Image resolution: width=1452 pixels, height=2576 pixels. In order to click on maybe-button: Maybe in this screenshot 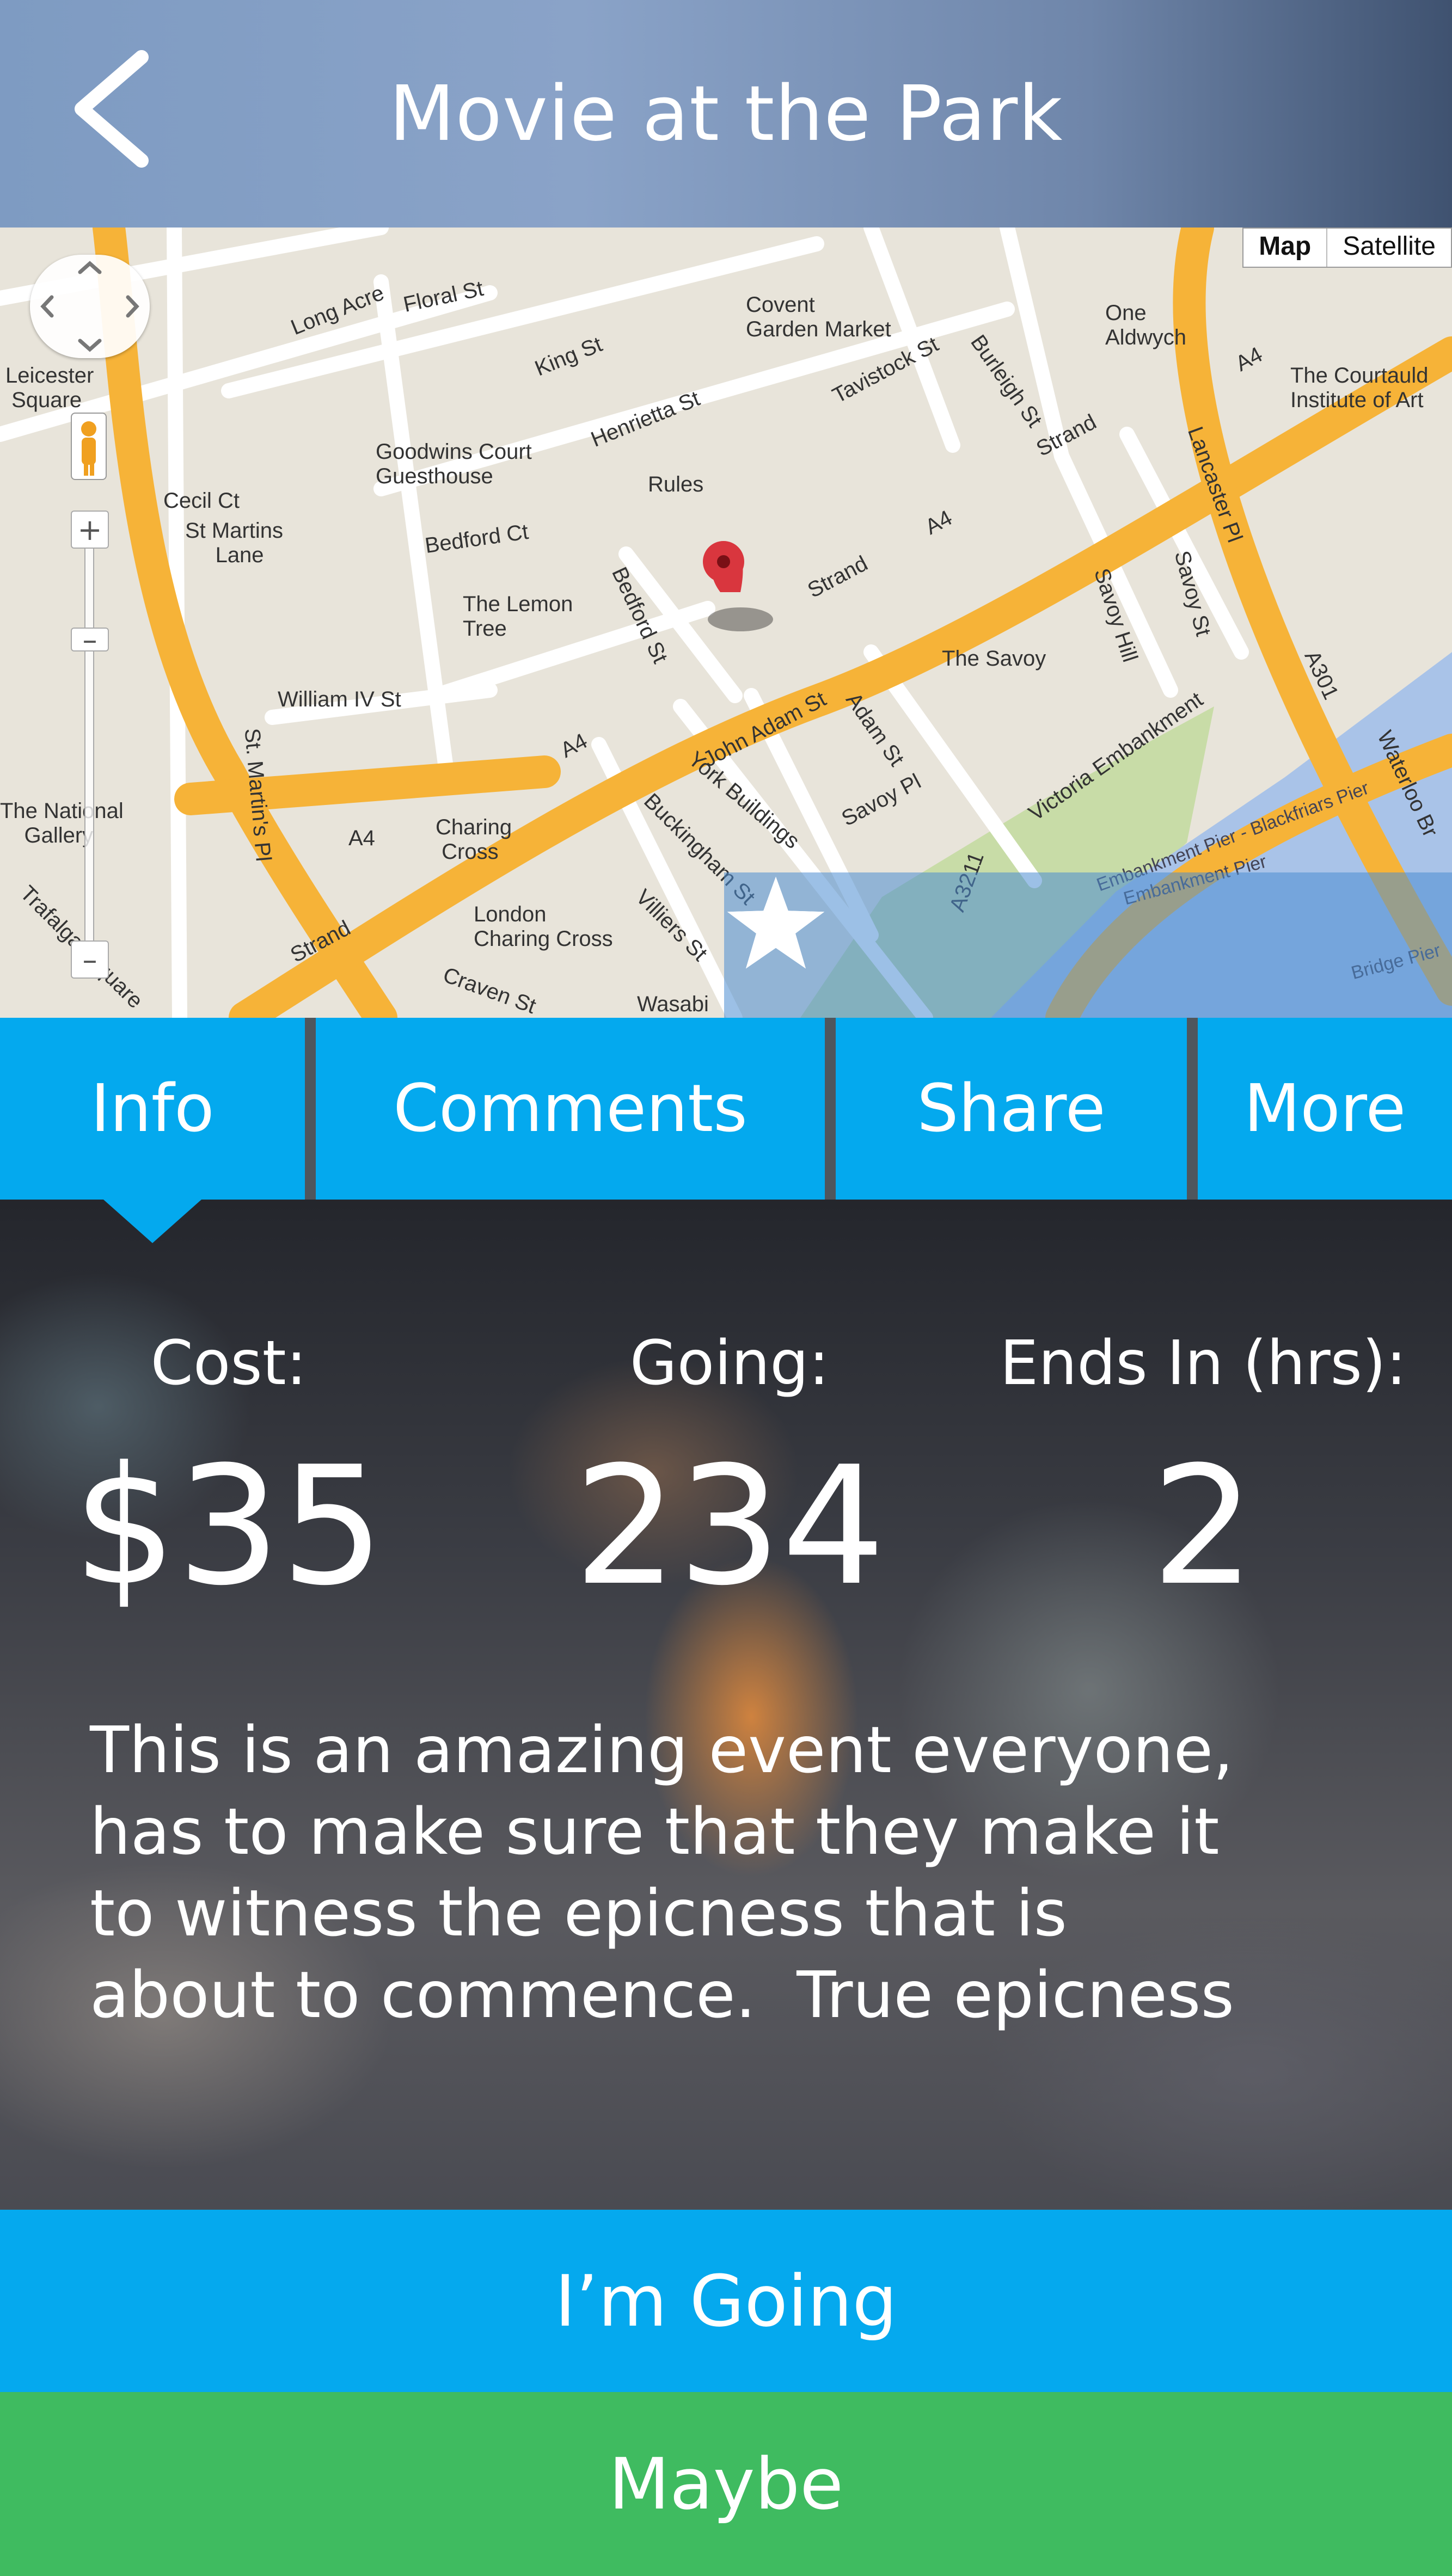, I will do `click(726, 2484)`.